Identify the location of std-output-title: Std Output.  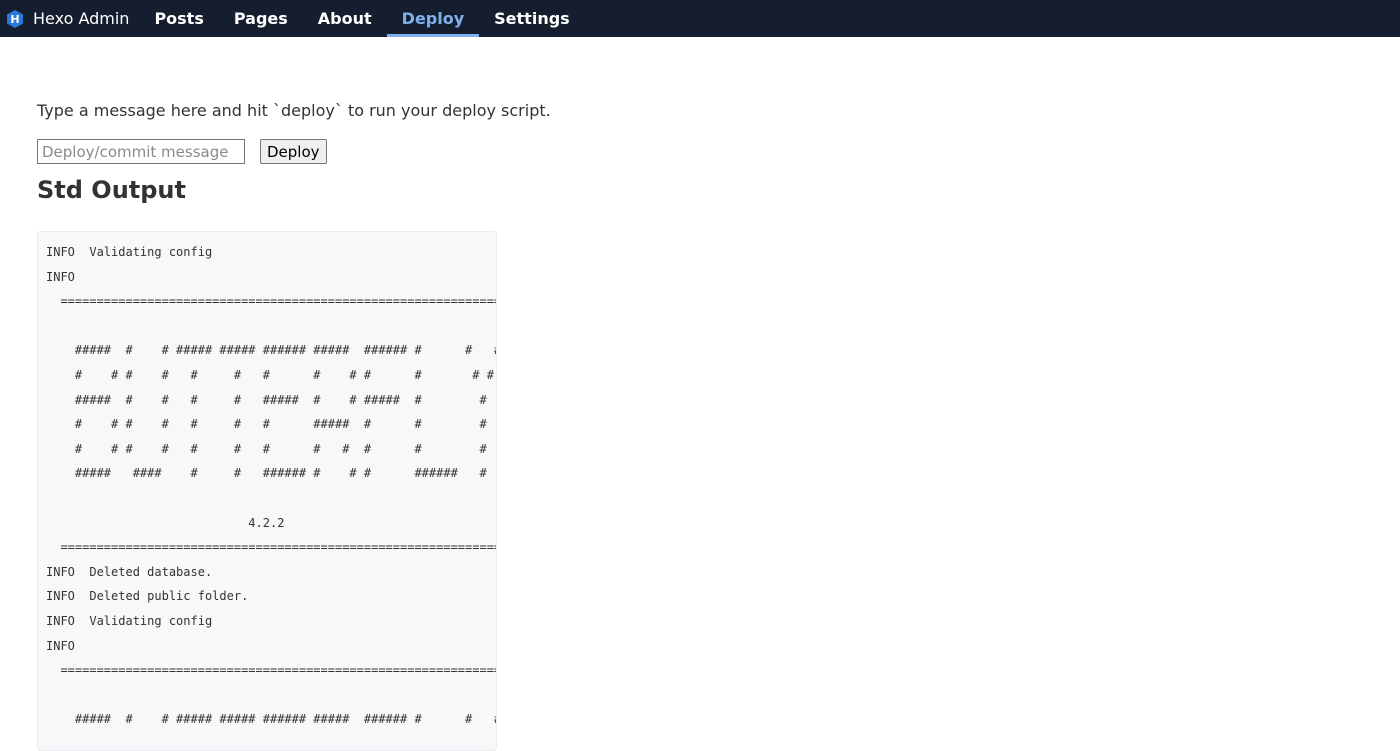
(111, 190).